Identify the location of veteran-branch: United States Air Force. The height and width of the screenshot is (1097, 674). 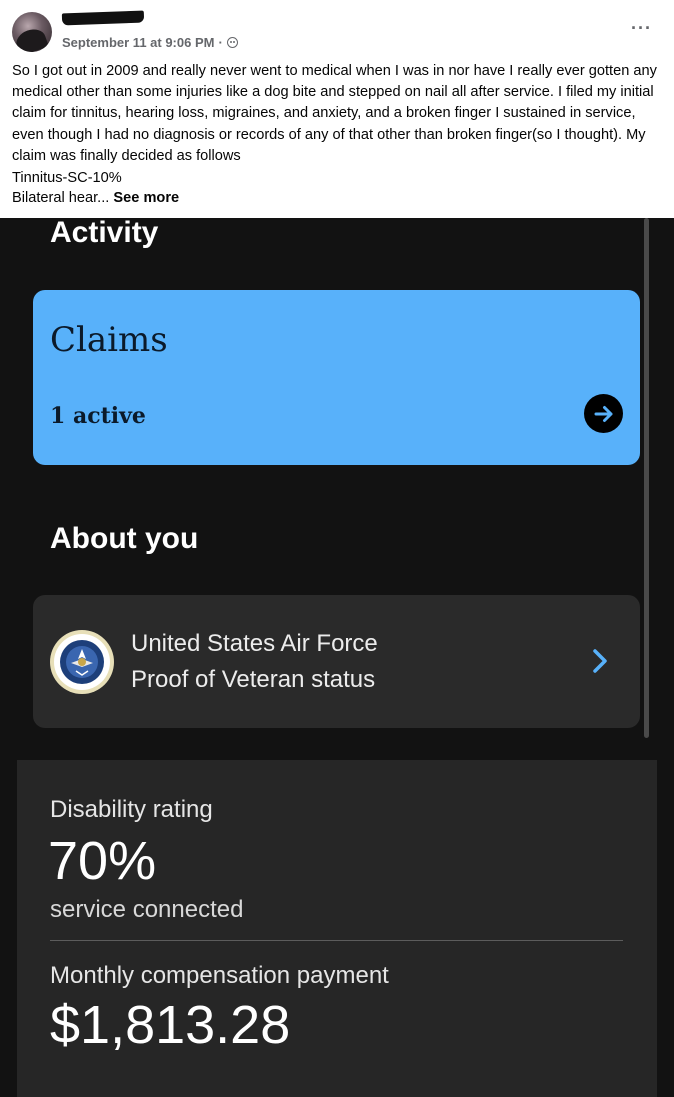
(254, 643).